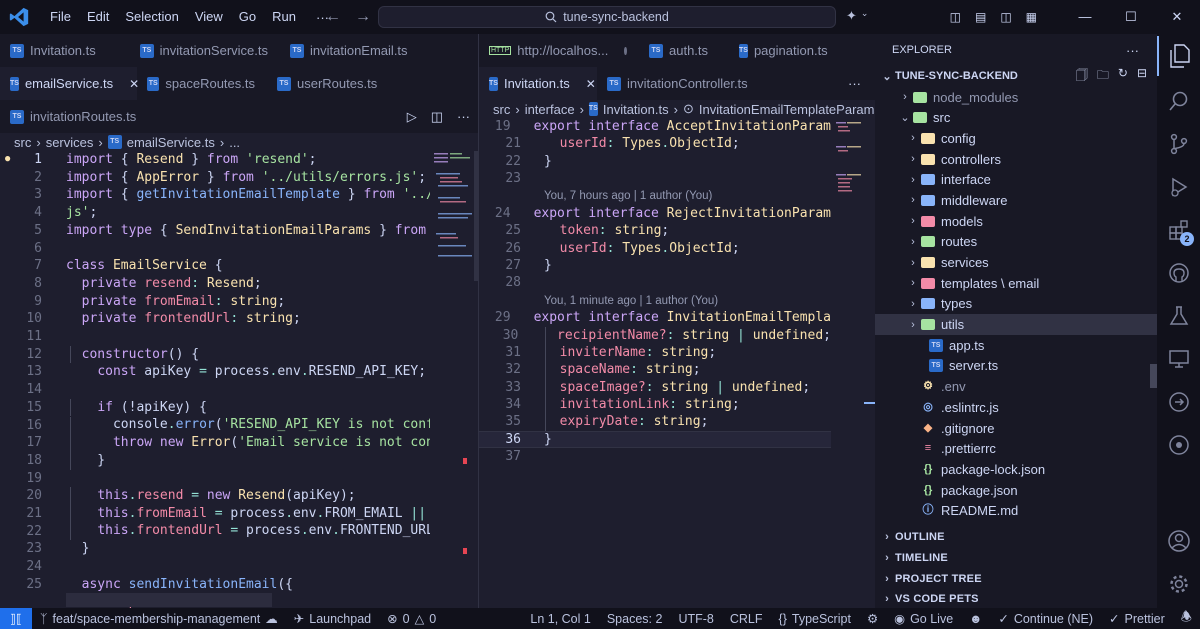  What do you see at coordinates (1016, 537) in the screenshot?
I see `section-outline: › OUTLINE` at bounding box center [1016, 537].